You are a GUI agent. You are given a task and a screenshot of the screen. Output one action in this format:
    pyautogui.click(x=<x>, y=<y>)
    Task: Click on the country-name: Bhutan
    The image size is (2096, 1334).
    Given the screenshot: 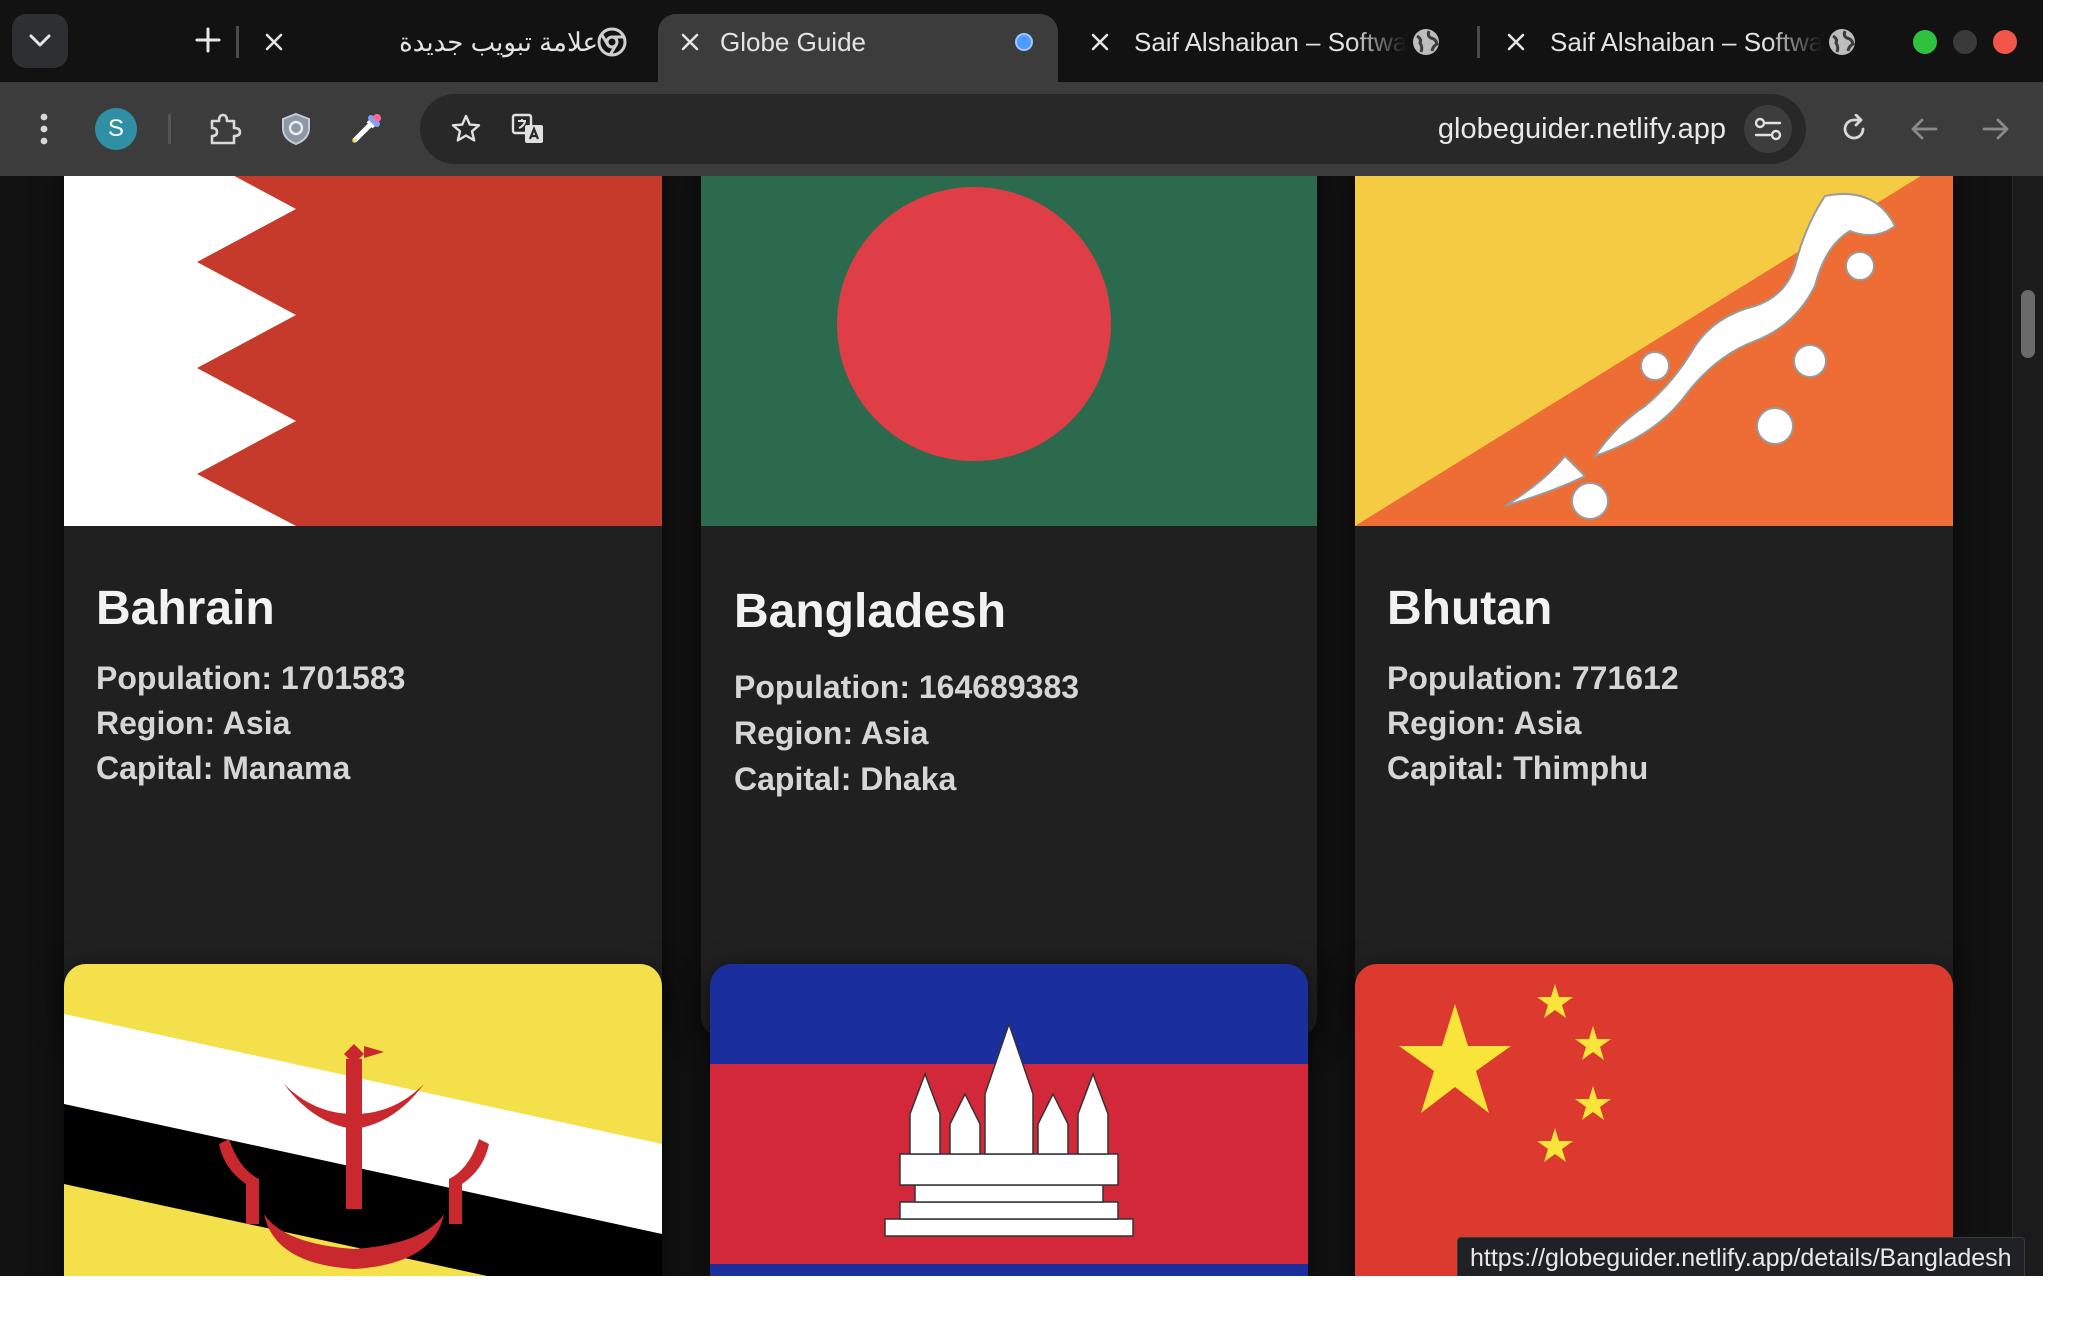 What is the action you would take?
    pyautogui.click(x=1470, y=608)
    